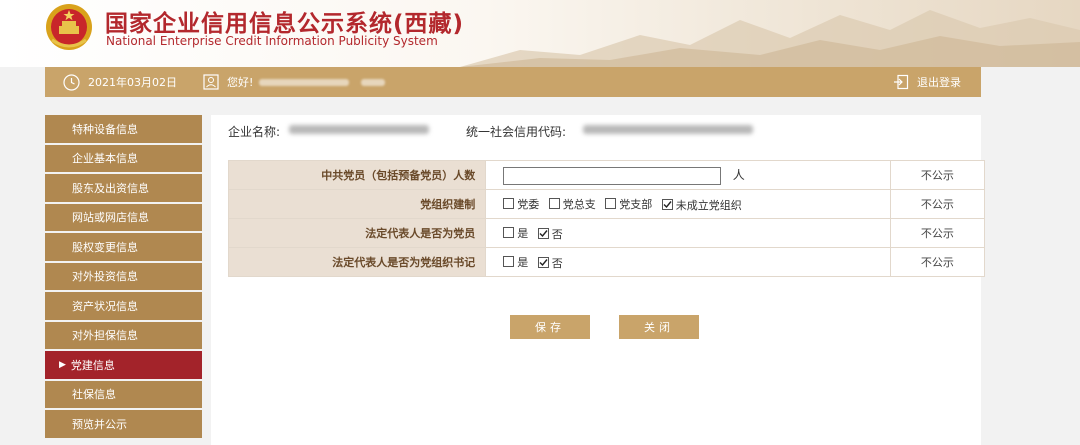  What do you see at coordinates (901, 82) in the screenshot?
I see `logout-icon` at bounding box center [901, 82].